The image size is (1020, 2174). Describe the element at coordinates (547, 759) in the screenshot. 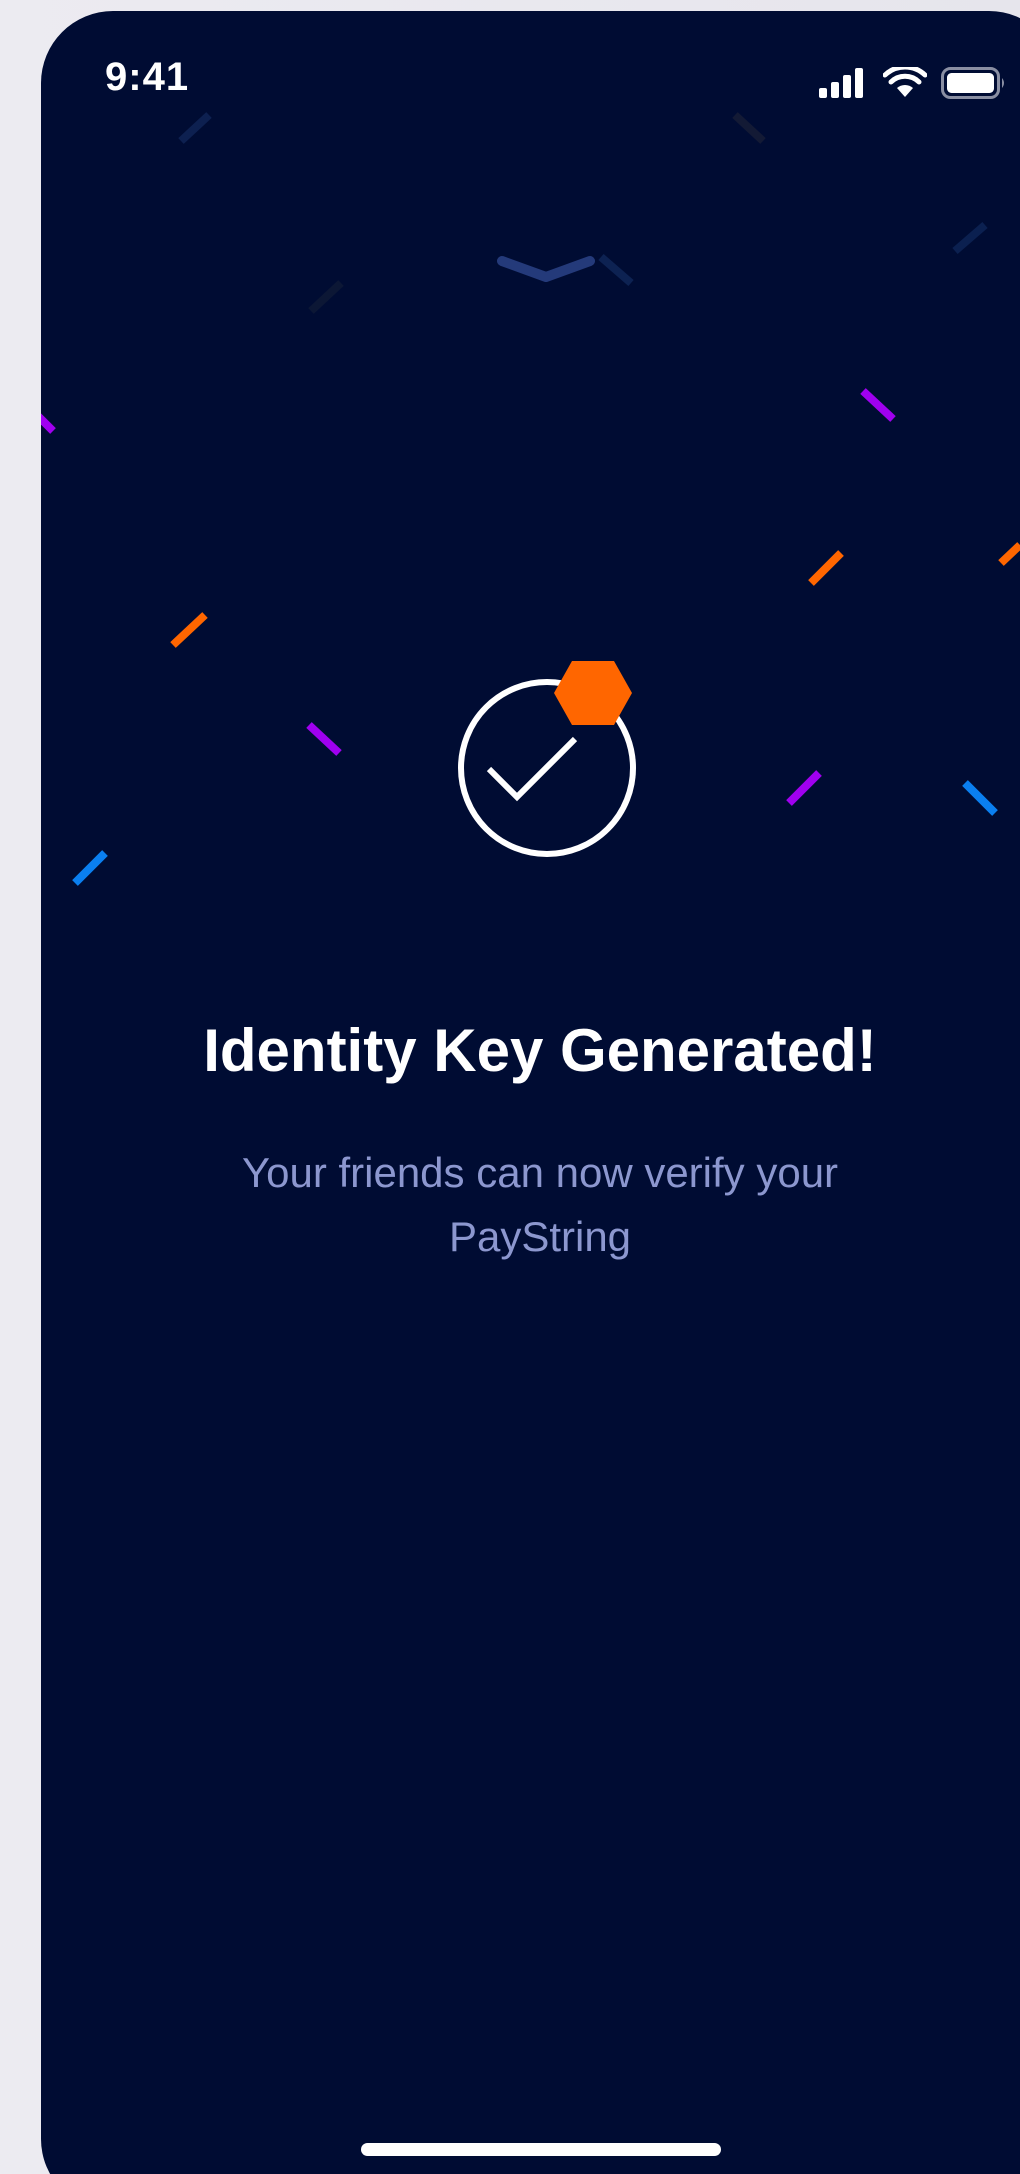

I see `checkmark-circle-icon` at that location.